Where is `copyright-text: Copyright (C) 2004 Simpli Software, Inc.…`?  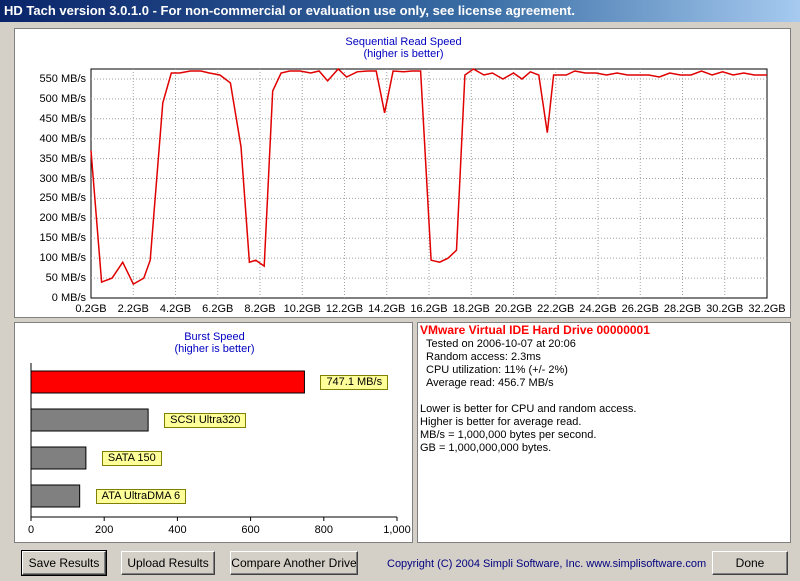
copyright-text: Copyright (C) 2004 Simpli Software, Inc.… is located at coordinates (547, 564).